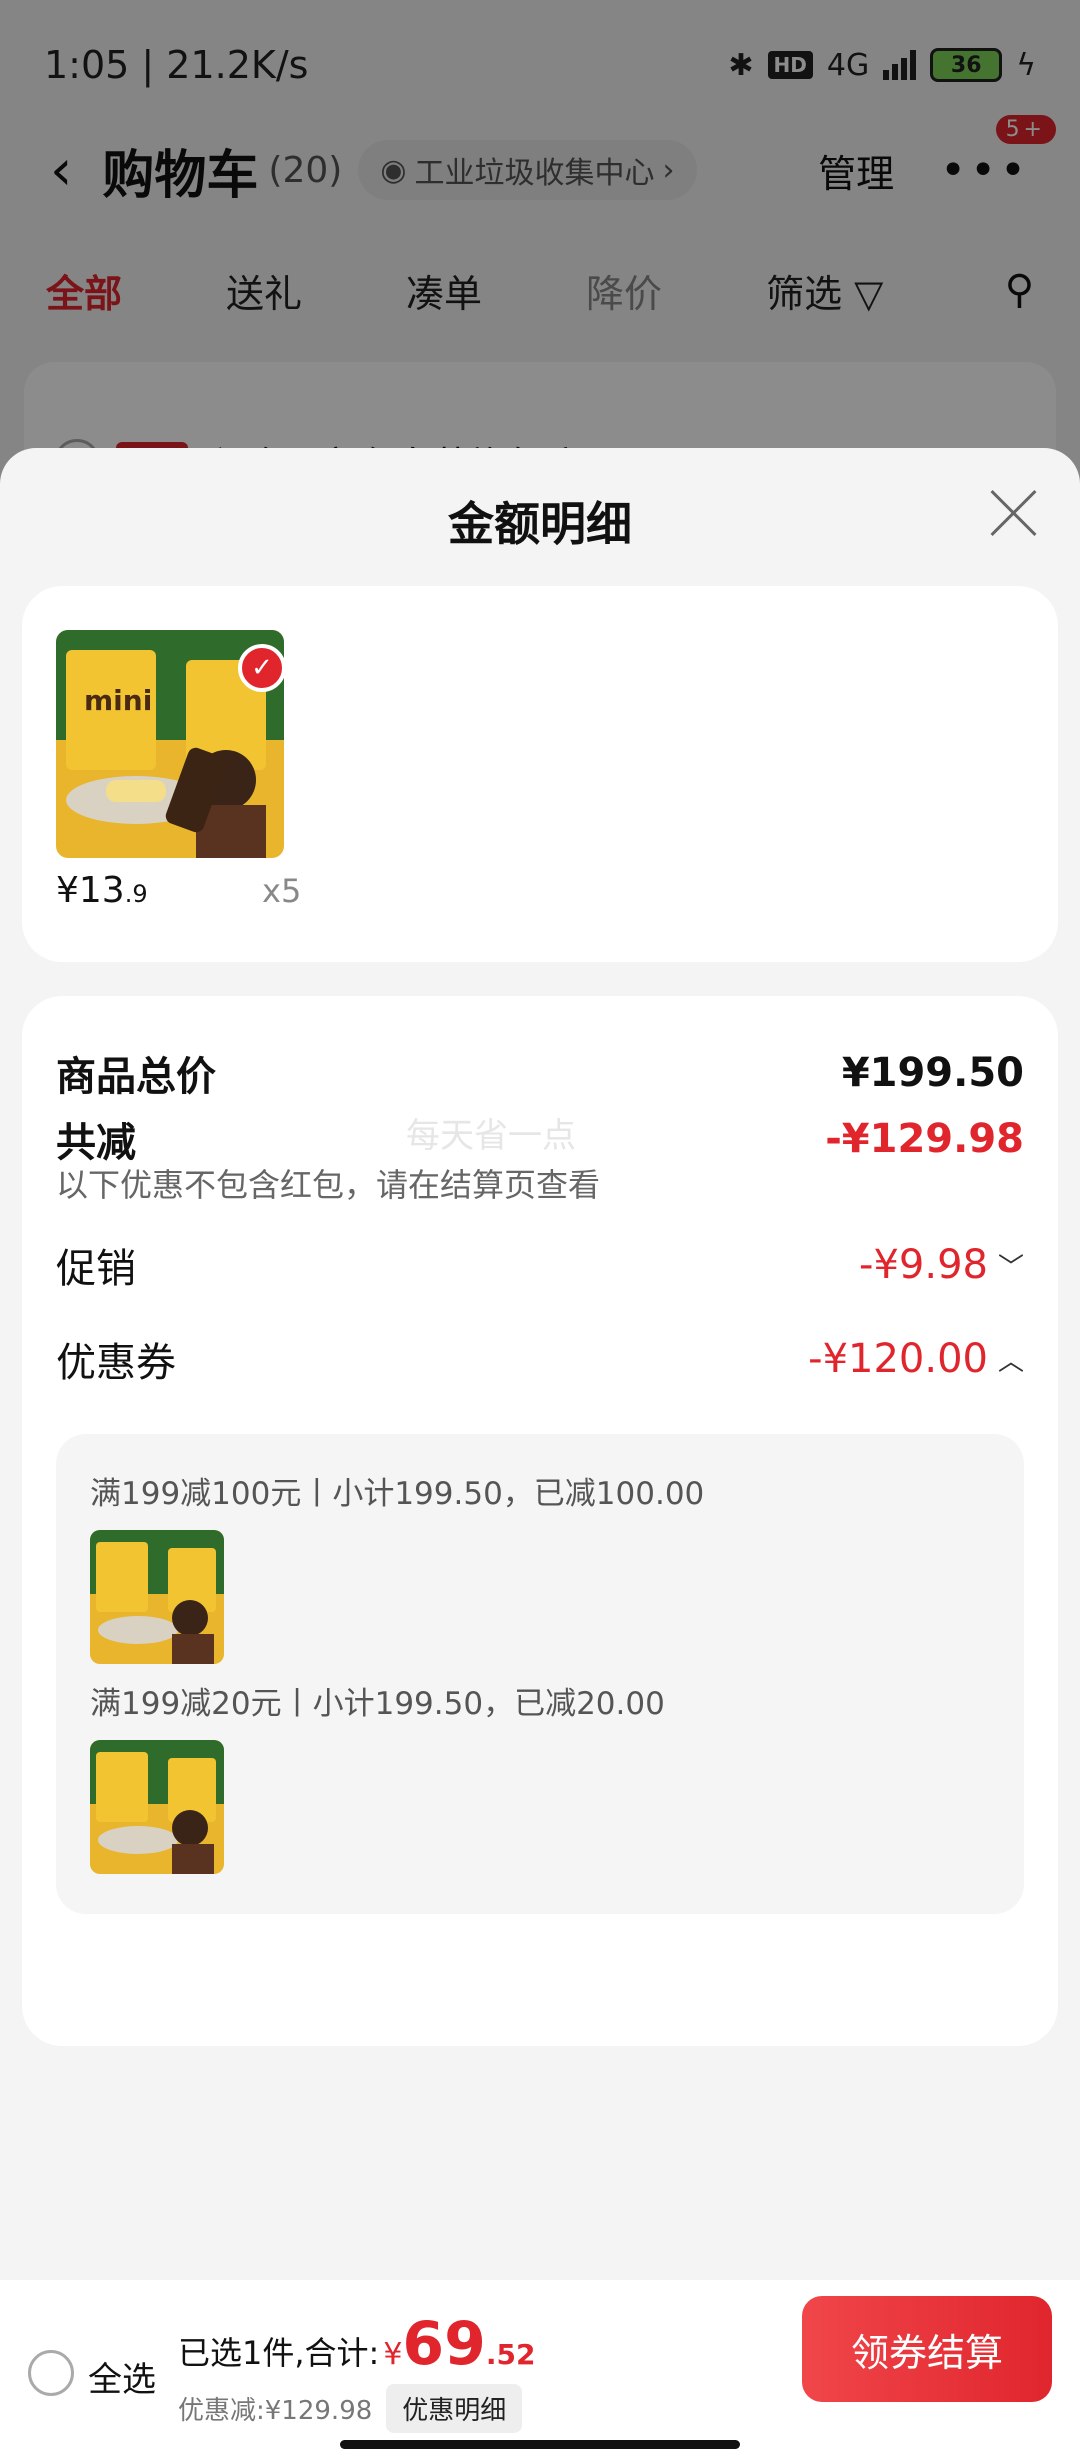 This screenshot has height=2460, width=1080. What do you see at coordinates (96, 1269) in the screenshot?
I see `promo-label: 促销` at bounding box center [96, 1269].